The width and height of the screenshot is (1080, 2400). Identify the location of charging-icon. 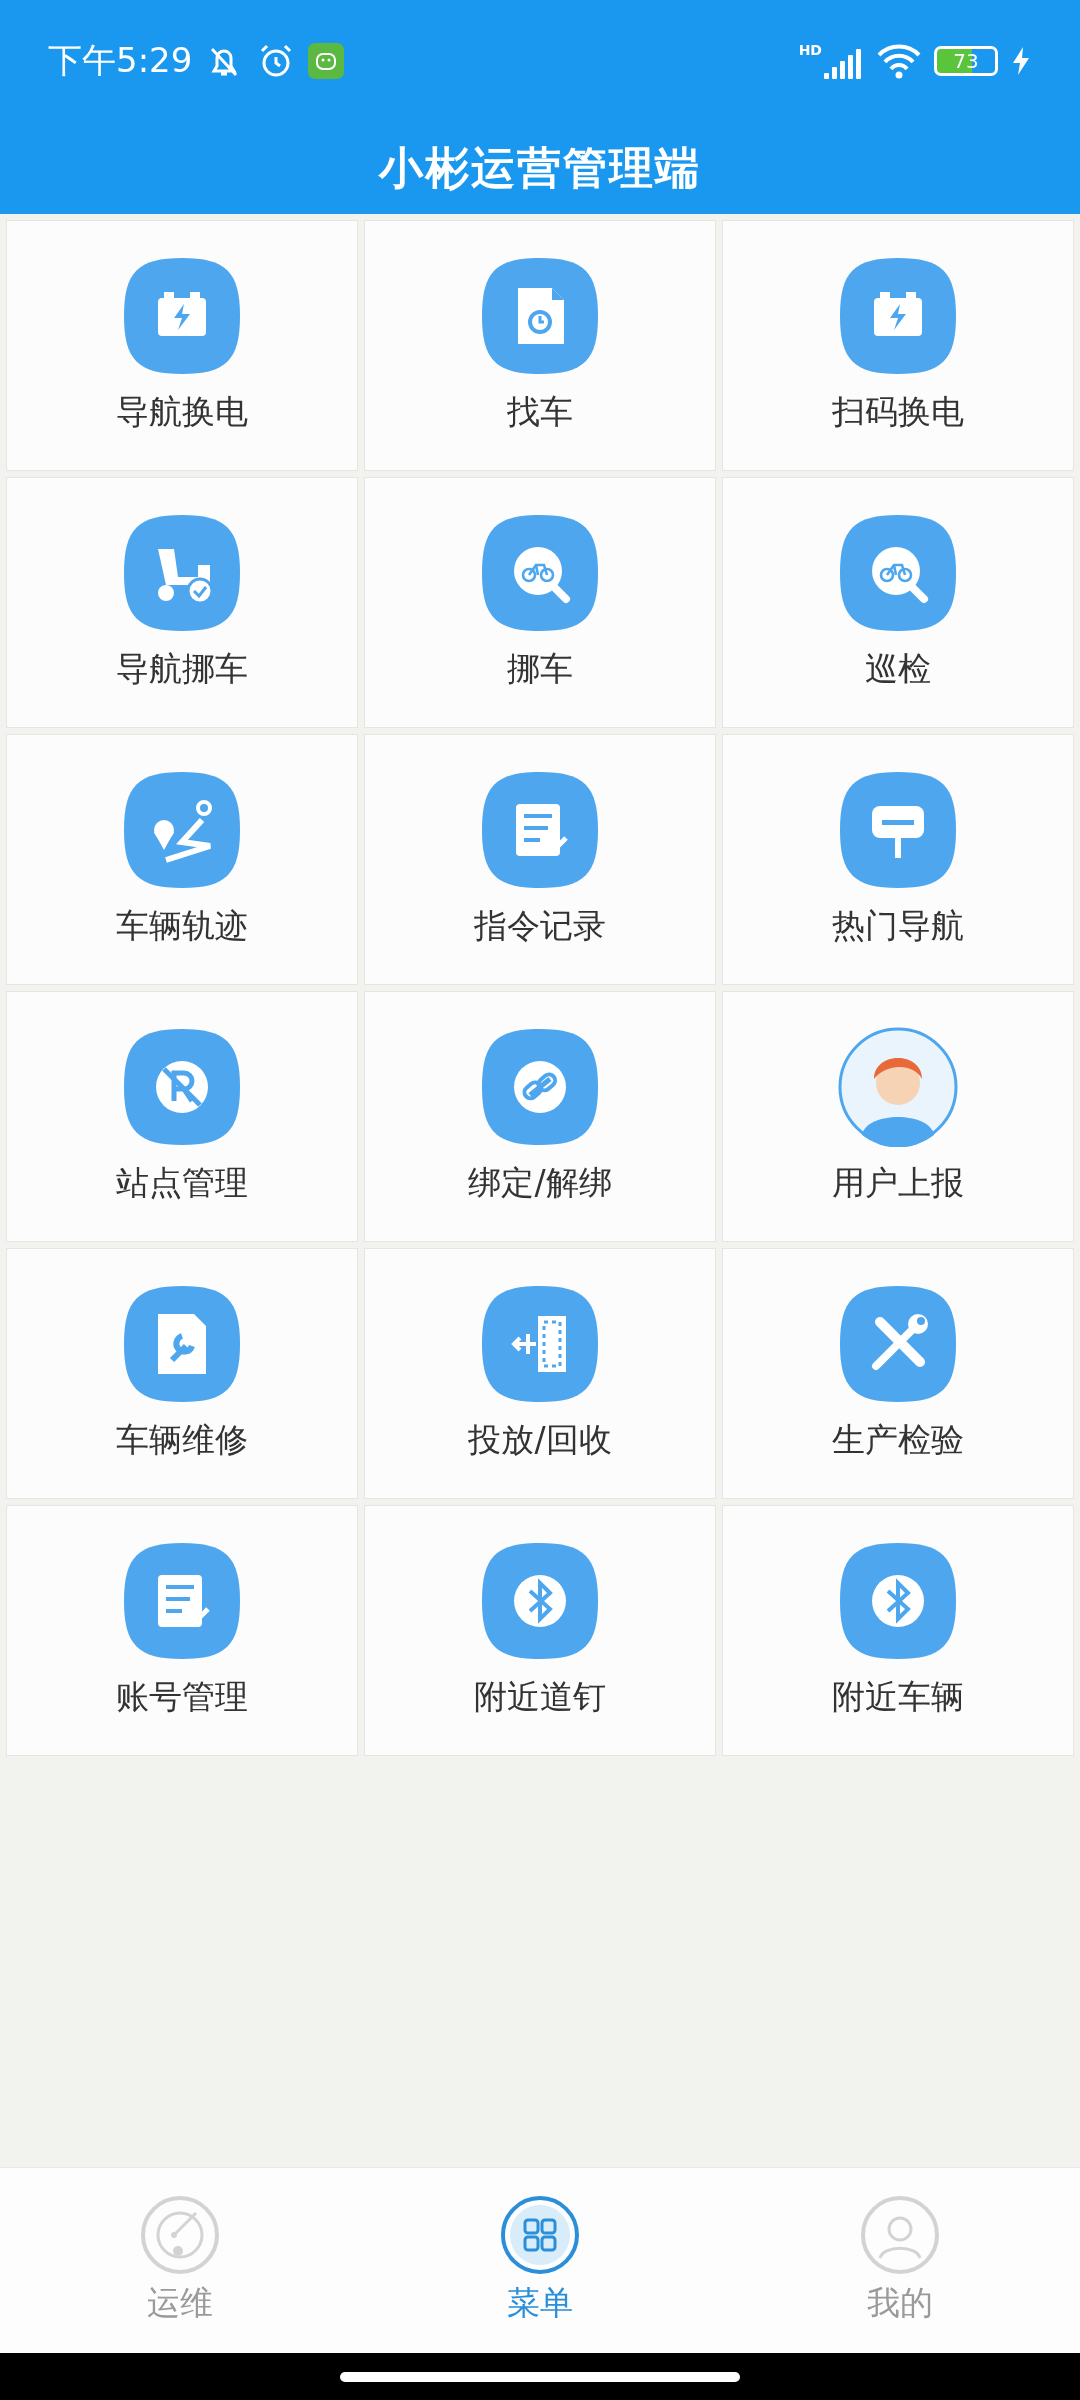
(1021, 61).